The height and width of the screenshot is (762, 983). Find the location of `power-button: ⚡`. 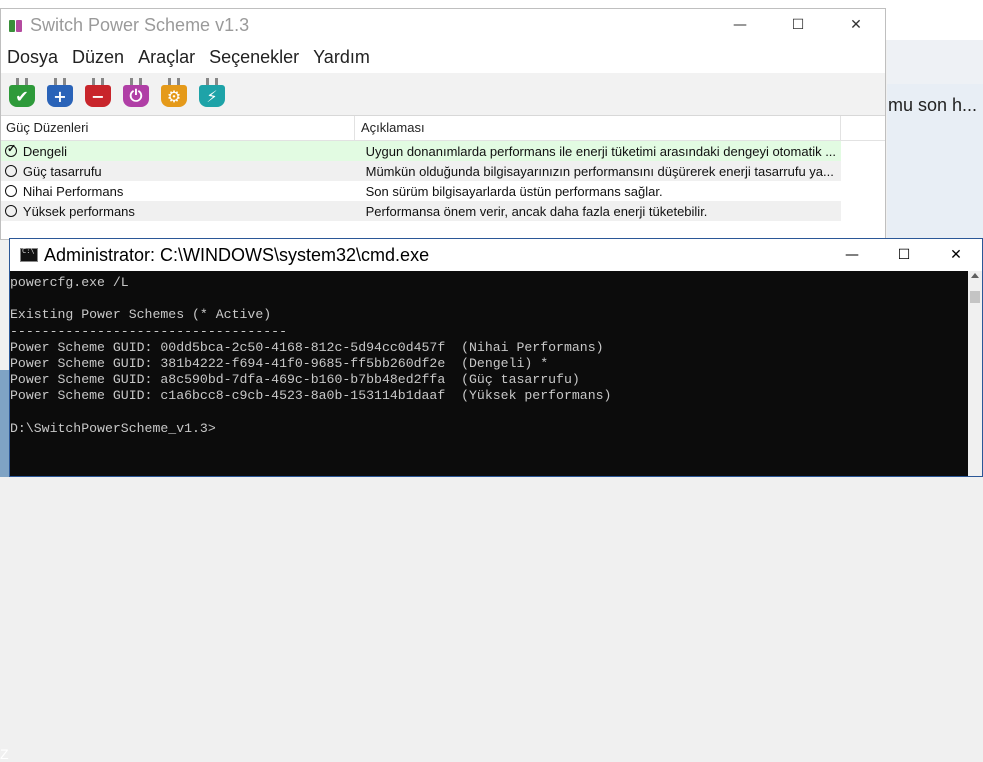

power-button: ⚡ is located at coordinates (212, 94).